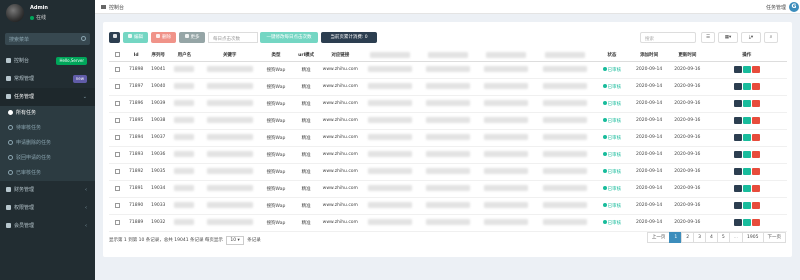 The width and height of the screenshot is (800, 280). I want to click on column-header: 类型, so click(276, 56).